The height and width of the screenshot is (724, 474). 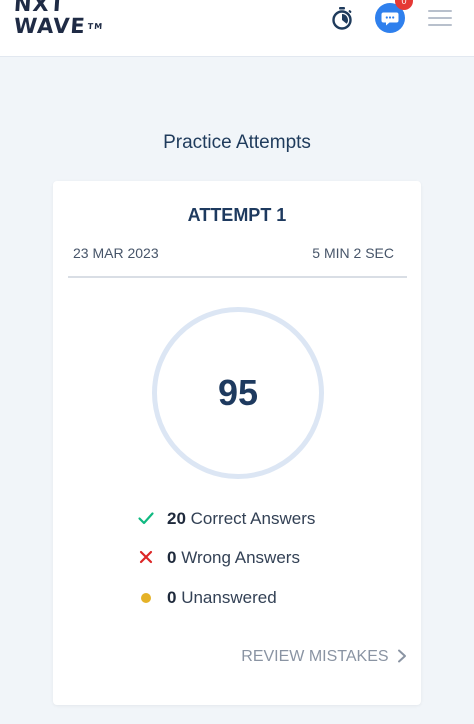 I want to click on top-navbar: NXT WAVETM 0, so click(x=237, y=28).